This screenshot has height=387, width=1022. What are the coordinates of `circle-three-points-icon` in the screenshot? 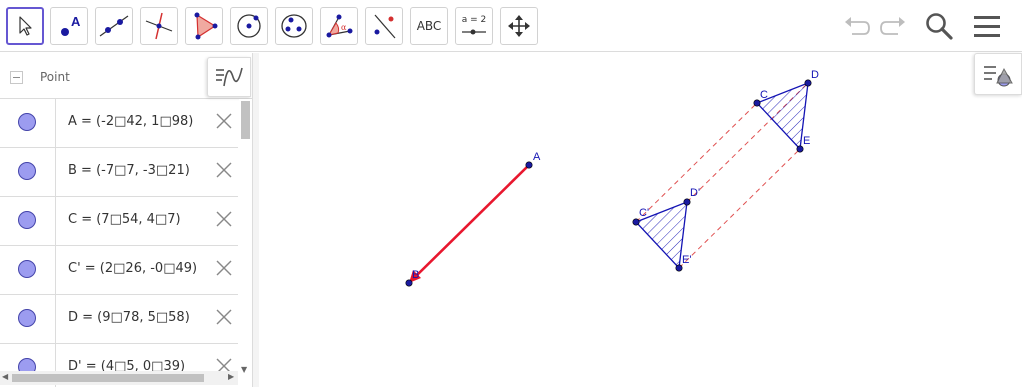 It's located at (294, 26).